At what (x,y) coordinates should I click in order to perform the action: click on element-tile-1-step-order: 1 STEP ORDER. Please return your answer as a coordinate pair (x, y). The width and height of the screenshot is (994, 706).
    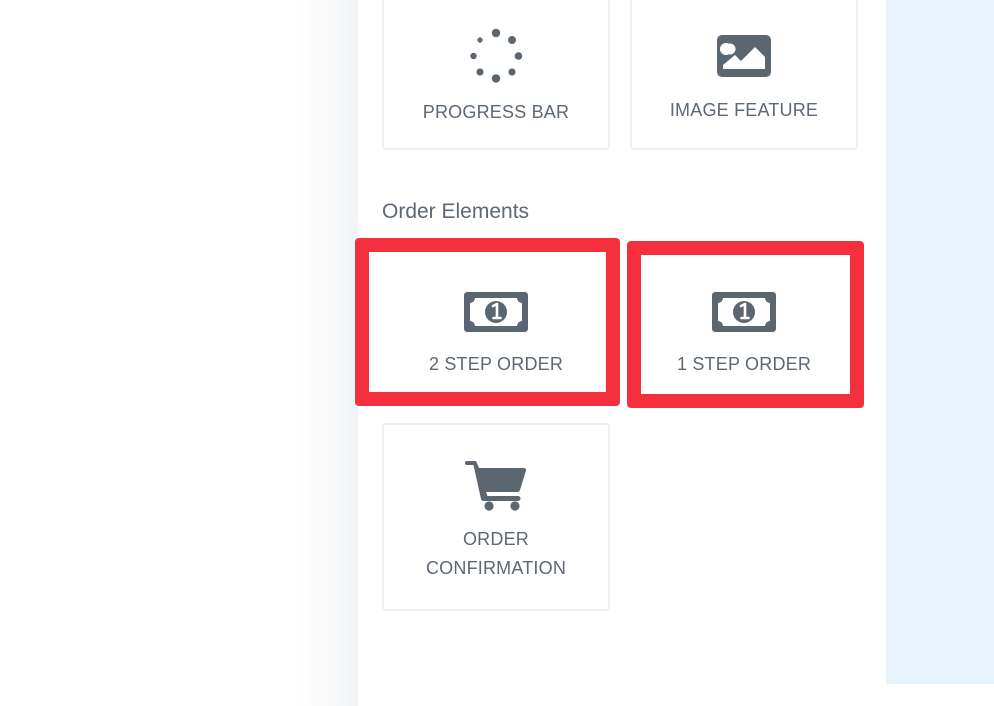
    Looking at the image, I should click on (744, 321).